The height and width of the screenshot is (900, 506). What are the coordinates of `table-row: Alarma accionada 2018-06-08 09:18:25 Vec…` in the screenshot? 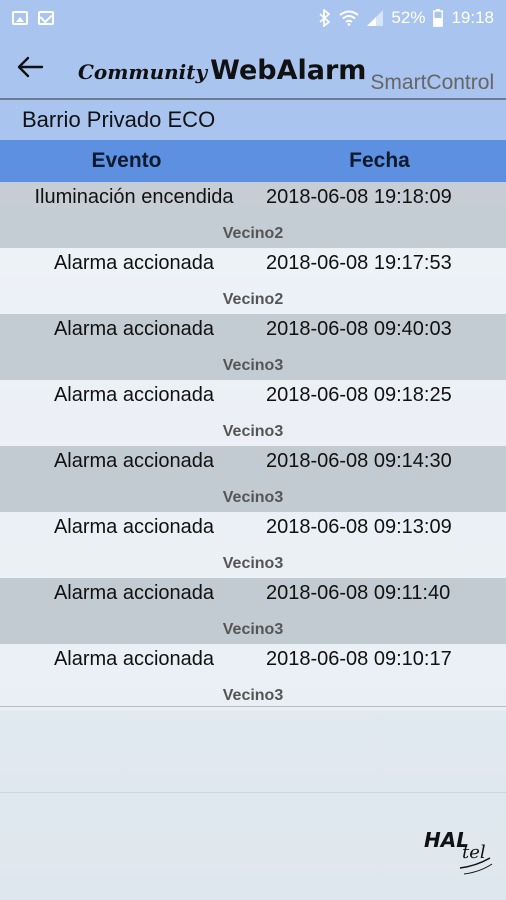 It's located at (253, 413).